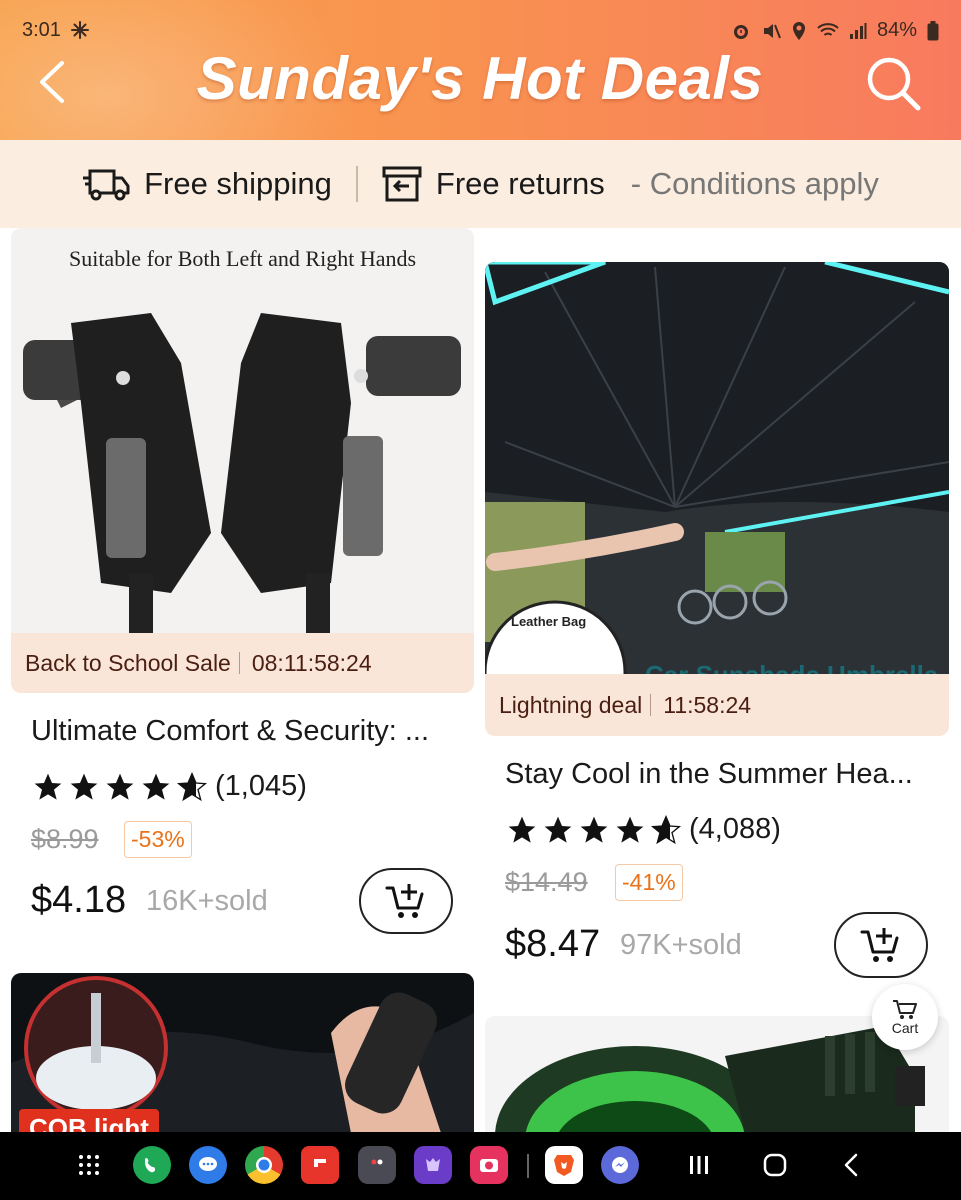  What do you see at coordinates (356, 184) in the screenshot?
I see `benefits-divider` at bounding box center [356, 184].